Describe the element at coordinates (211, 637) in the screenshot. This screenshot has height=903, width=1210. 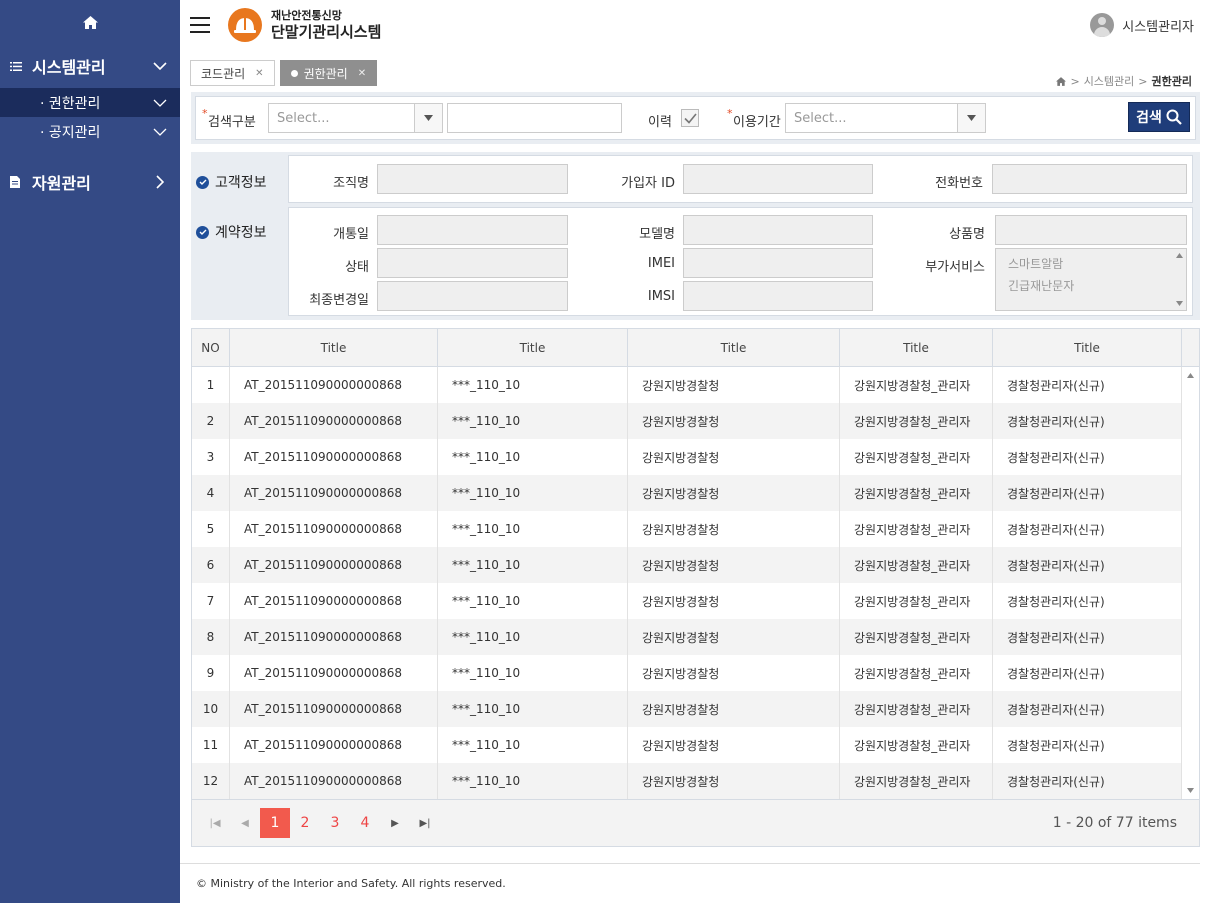
I see `row-number-cell: 8` at that location.